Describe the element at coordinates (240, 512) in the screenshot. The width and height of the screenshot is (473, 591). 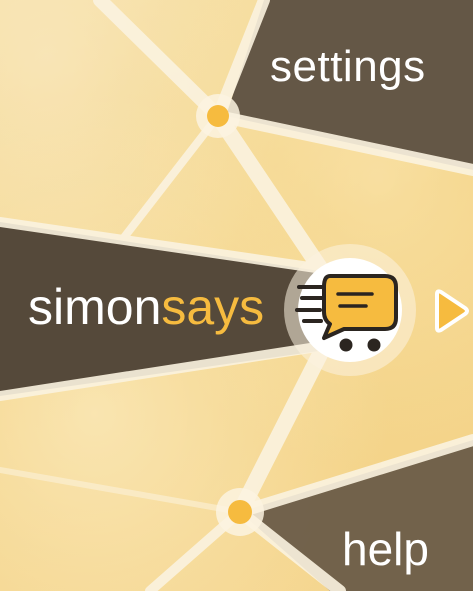
I see `graph-node-bottom` at that location.